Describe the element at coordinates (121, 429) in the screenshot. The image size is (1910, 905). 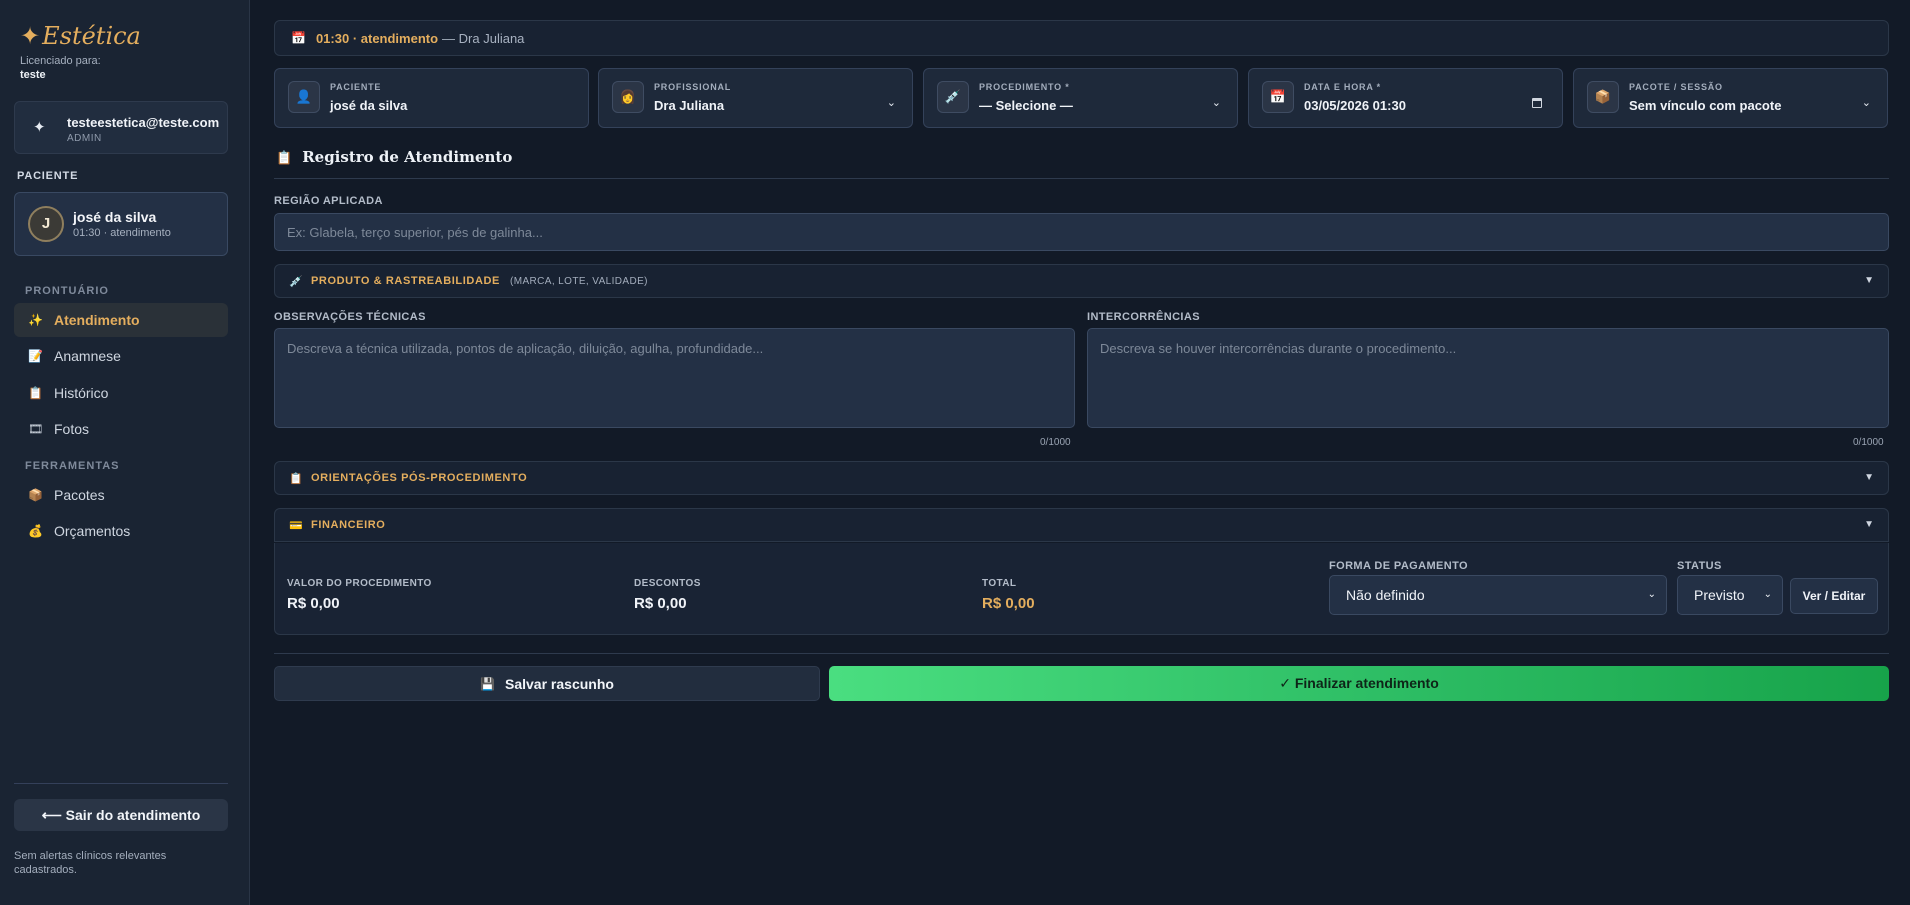
I see `sidebar-item-fotos: 🎞 Fotos` at that location.